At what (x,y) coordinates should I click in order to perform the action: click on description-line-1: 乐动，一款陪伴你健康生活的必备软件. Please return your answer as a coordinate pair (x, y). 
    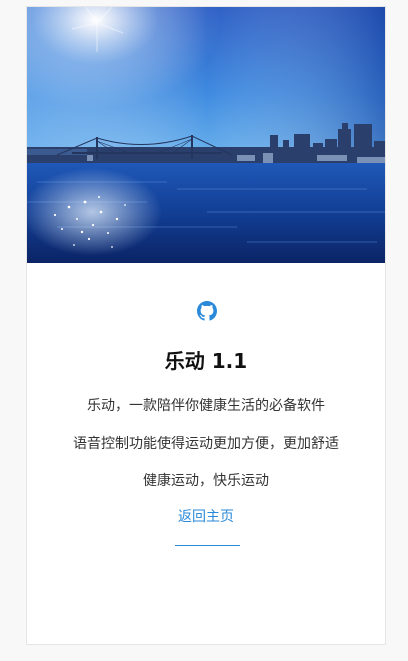
    Looking at the image, I should click on (206, 406).